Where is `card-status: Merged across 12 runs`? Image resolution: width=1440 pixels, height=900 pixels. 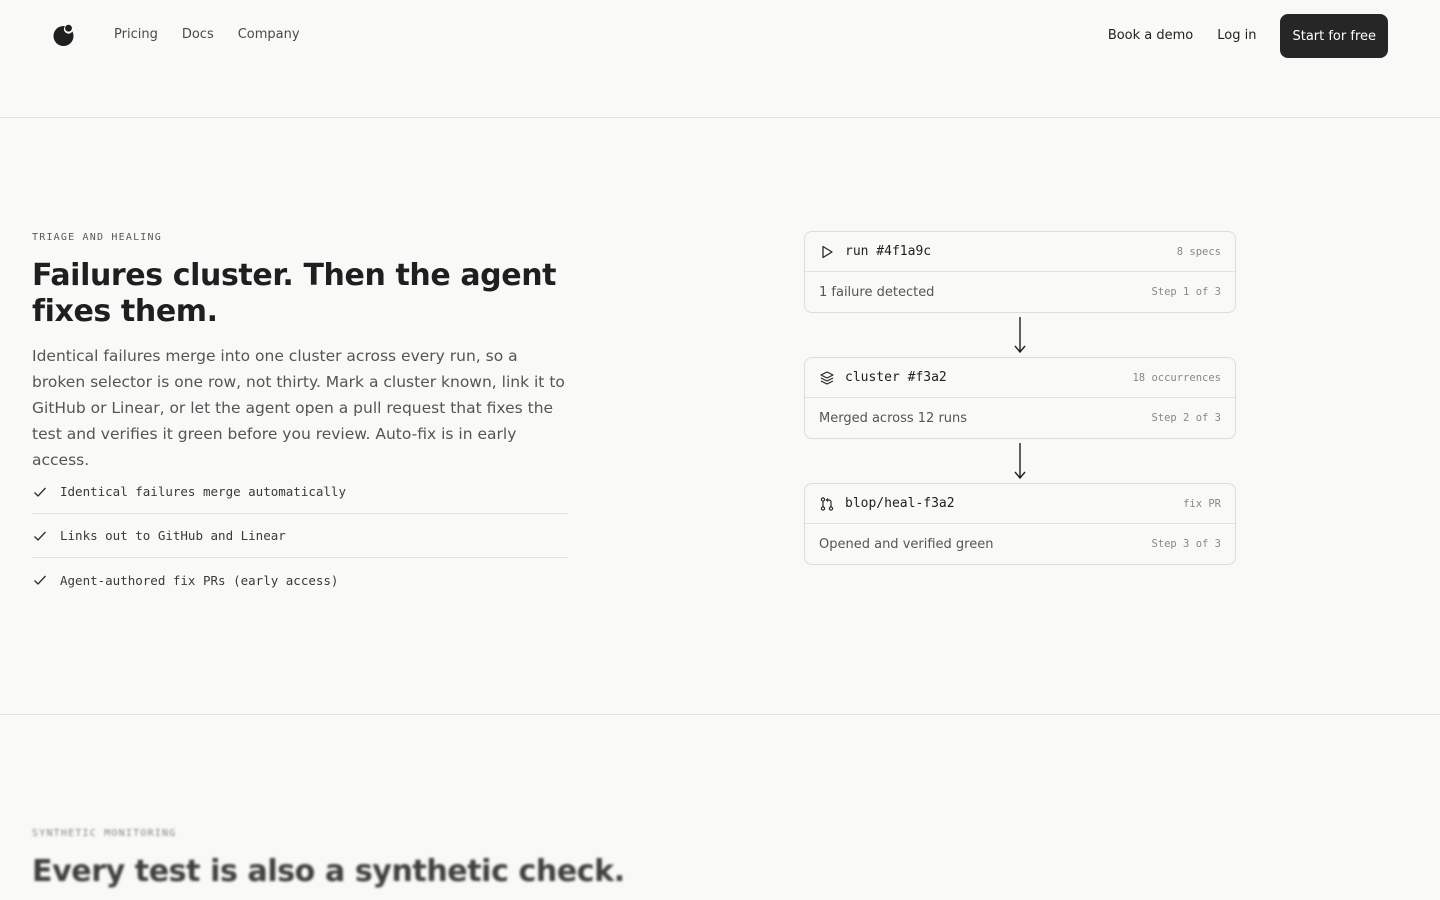
card-status: Merged across 12 runs is located at coordinates (893, 418).